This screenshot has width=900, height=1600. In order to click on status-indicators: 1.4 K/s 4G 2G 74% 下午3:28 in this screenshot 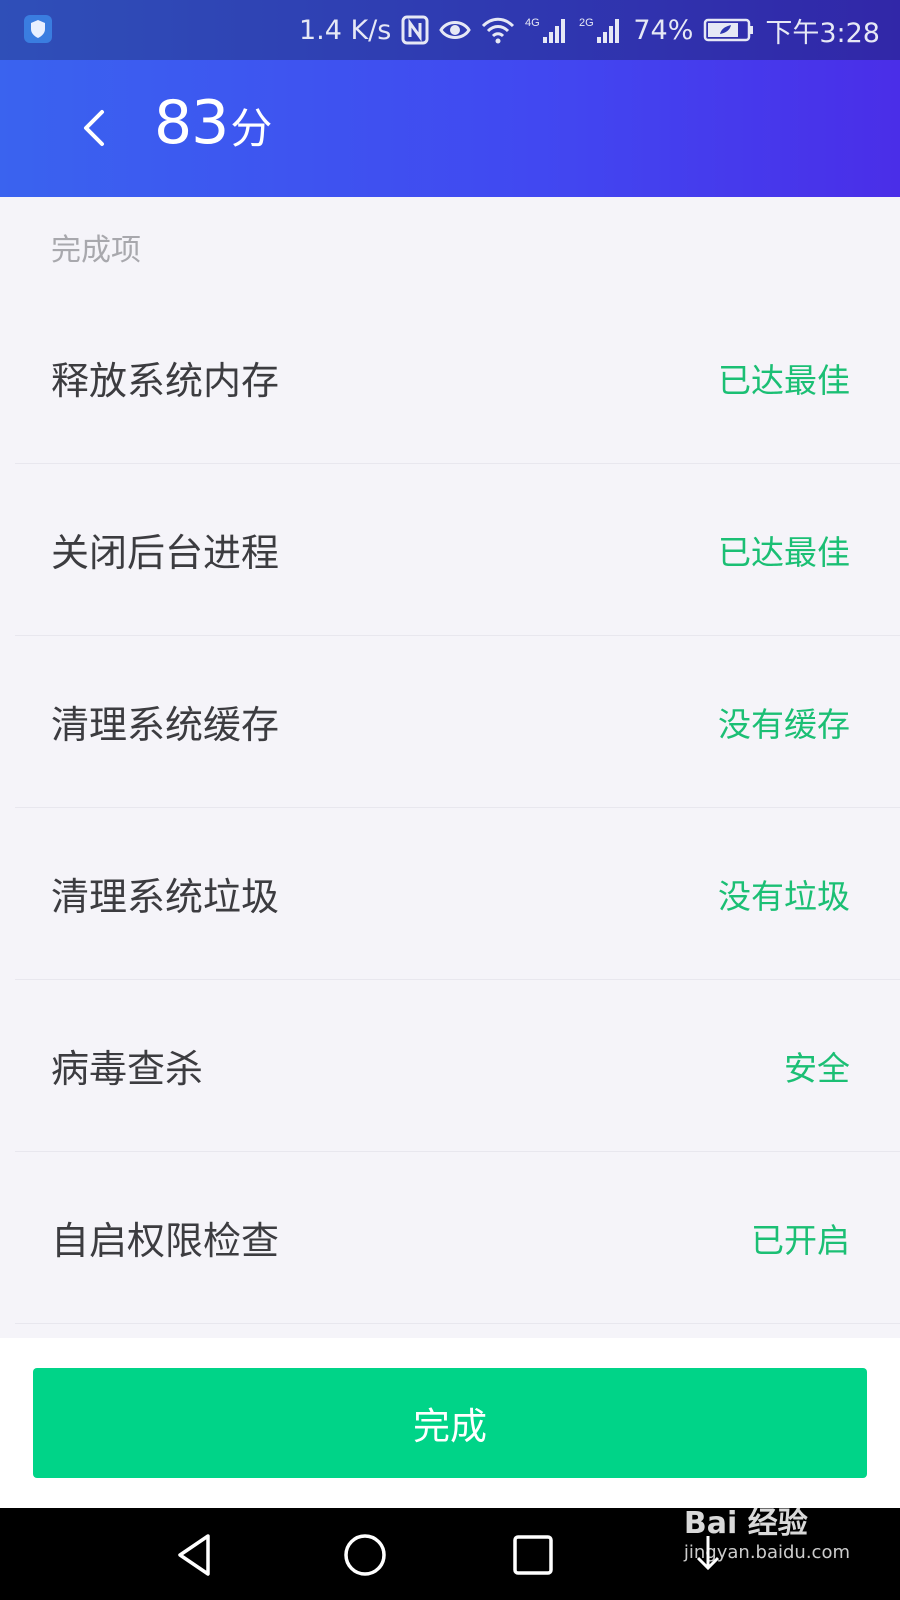, I will do `click(589, 30)`.